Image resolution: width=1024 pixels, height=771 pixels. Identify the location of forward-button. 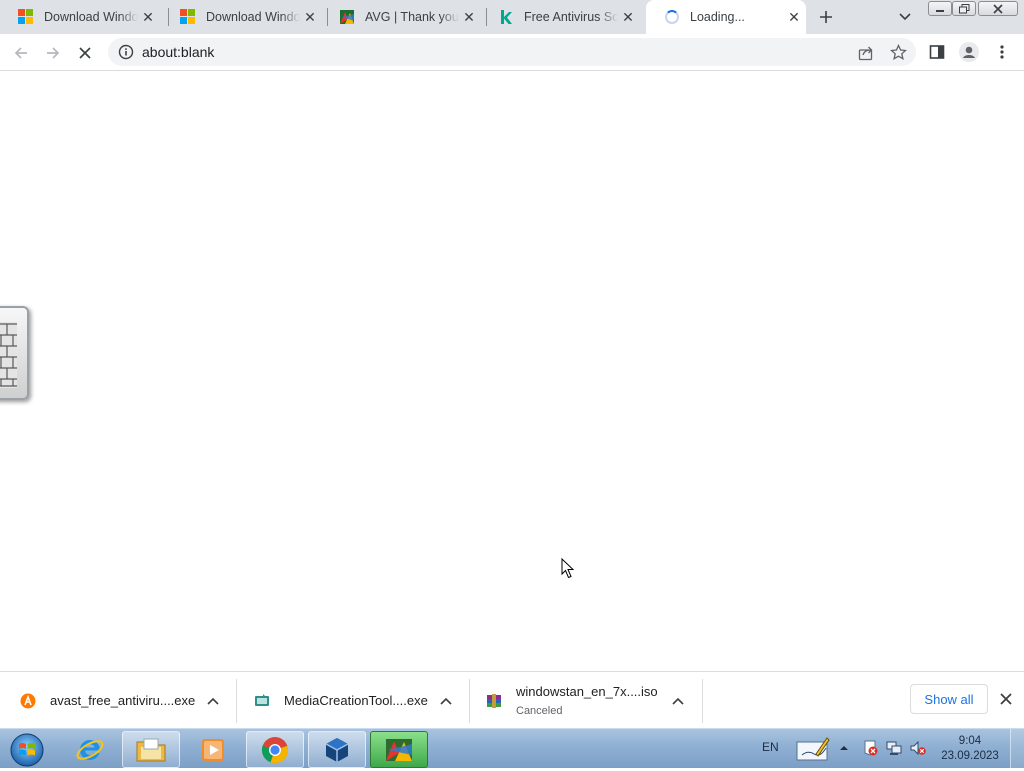
(53, 53).